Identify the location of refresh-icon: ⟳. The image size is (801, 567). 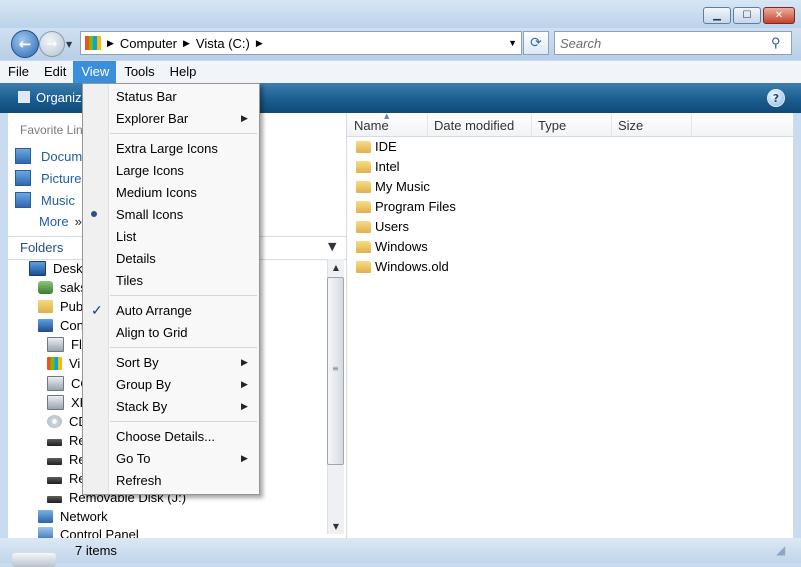
(536, 43).